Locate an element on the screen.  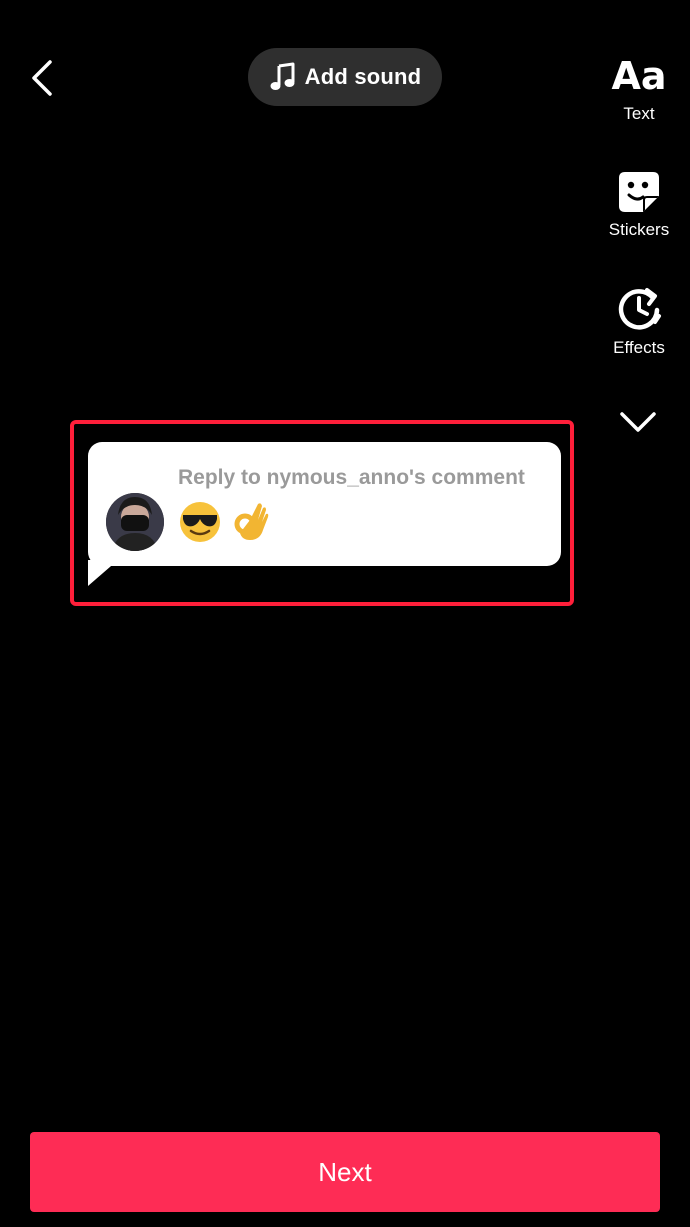
music-note-icon is located at coordinates (282, 76).